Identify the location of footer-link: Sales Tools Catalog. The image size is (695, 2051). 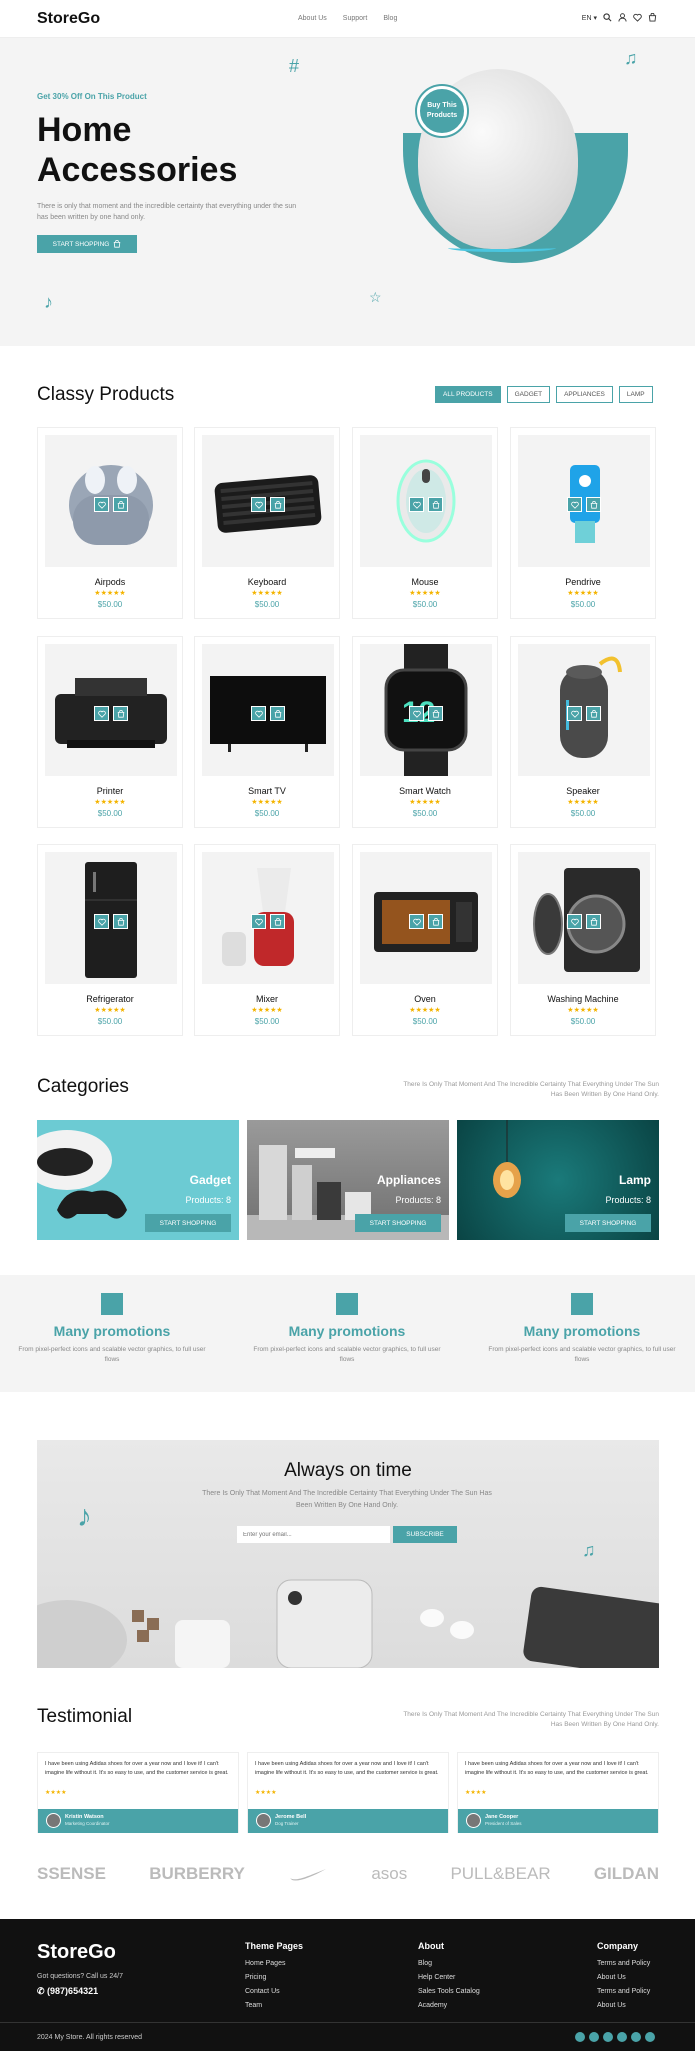
(449, 1991).